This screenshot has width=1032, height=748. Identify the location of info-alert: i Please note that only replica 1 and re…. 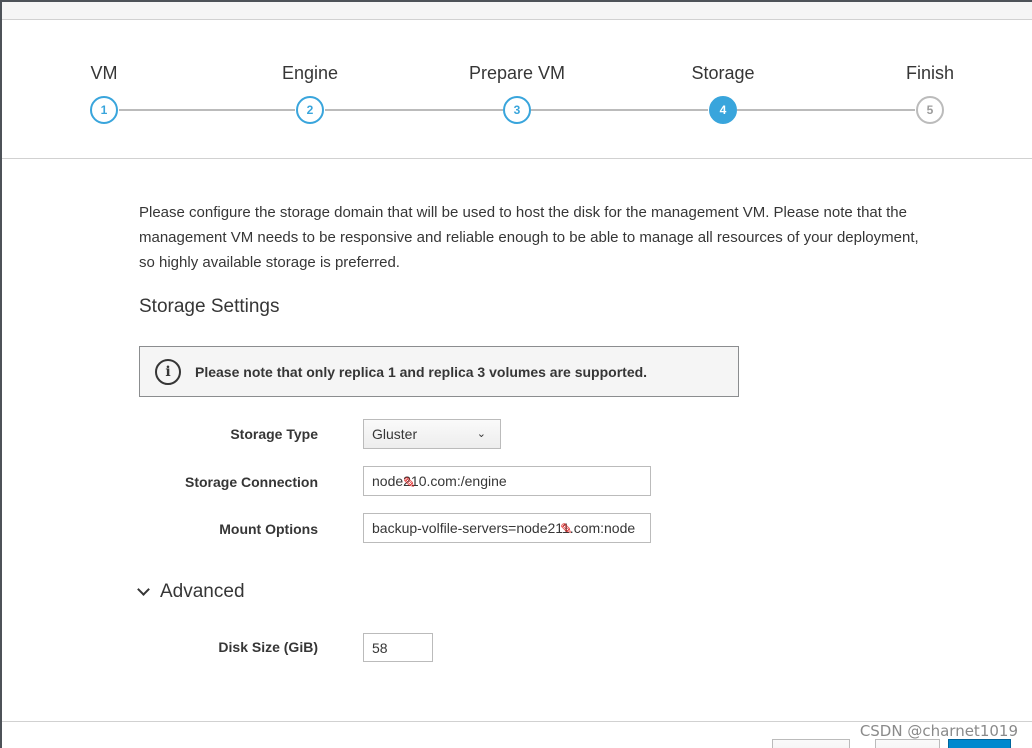
(439, 371).